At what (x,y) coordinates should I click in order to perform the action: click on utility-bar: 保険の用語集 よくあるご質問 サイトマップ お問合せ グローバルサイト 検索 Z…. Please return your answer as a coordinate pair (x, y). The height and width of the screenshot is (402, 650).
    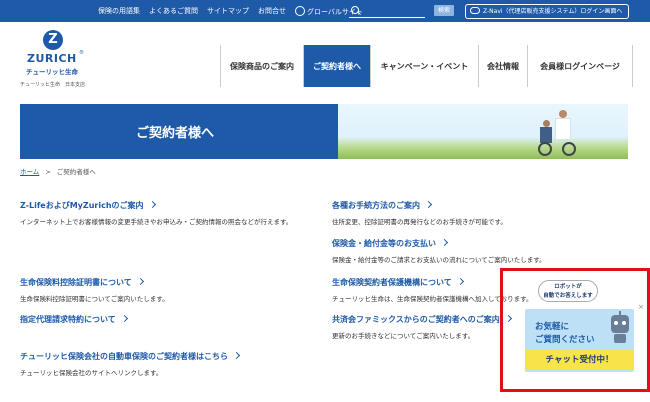
    Looking at the image, I should click on (325, 11).